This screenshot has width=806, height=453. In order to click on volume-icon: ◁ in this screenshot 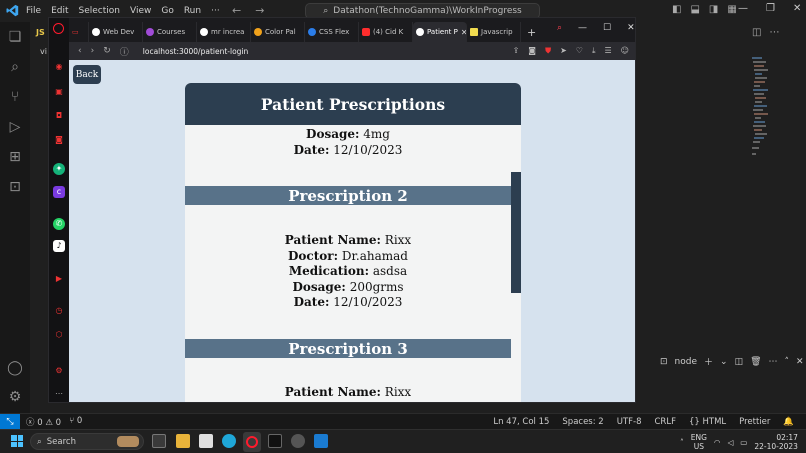, I will do `click(730, 442)`.